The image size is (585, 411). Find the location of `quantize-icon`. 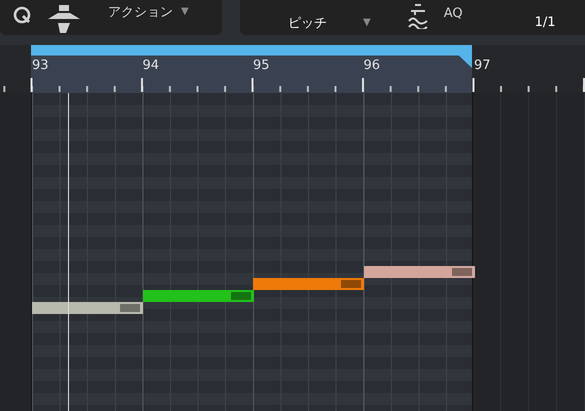

quantize-icon is located at coordinates (22, 14).